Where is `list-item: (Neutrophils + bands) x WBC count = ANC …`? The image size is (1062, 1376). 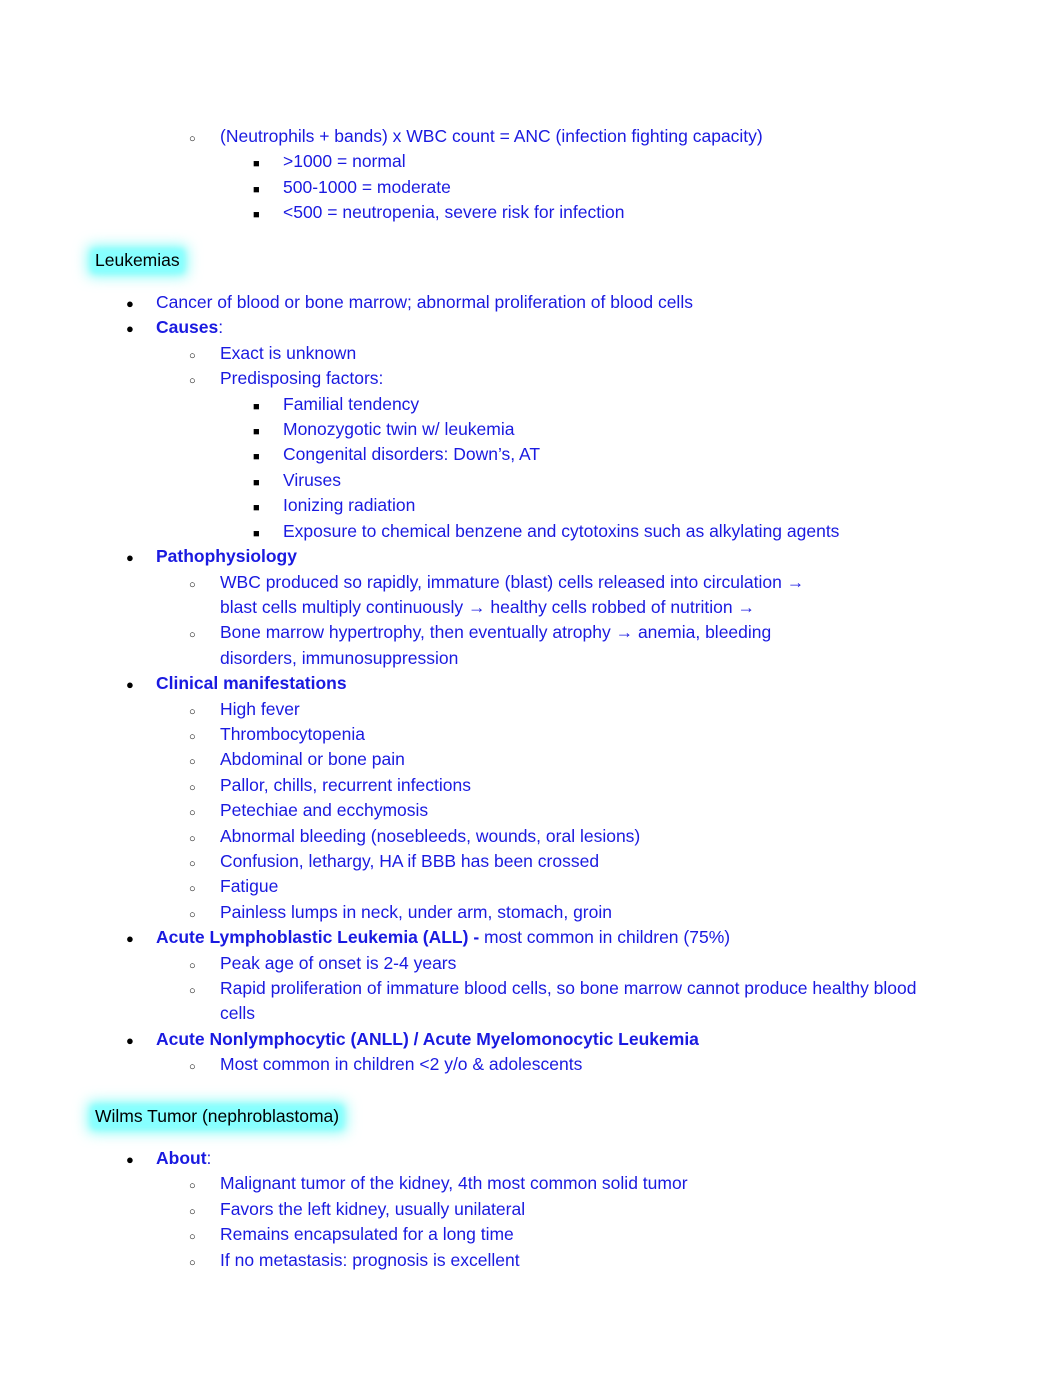 list-item: (Neutrophils + bands) x WBC count = ANC … is located at coordinates (531, 136).